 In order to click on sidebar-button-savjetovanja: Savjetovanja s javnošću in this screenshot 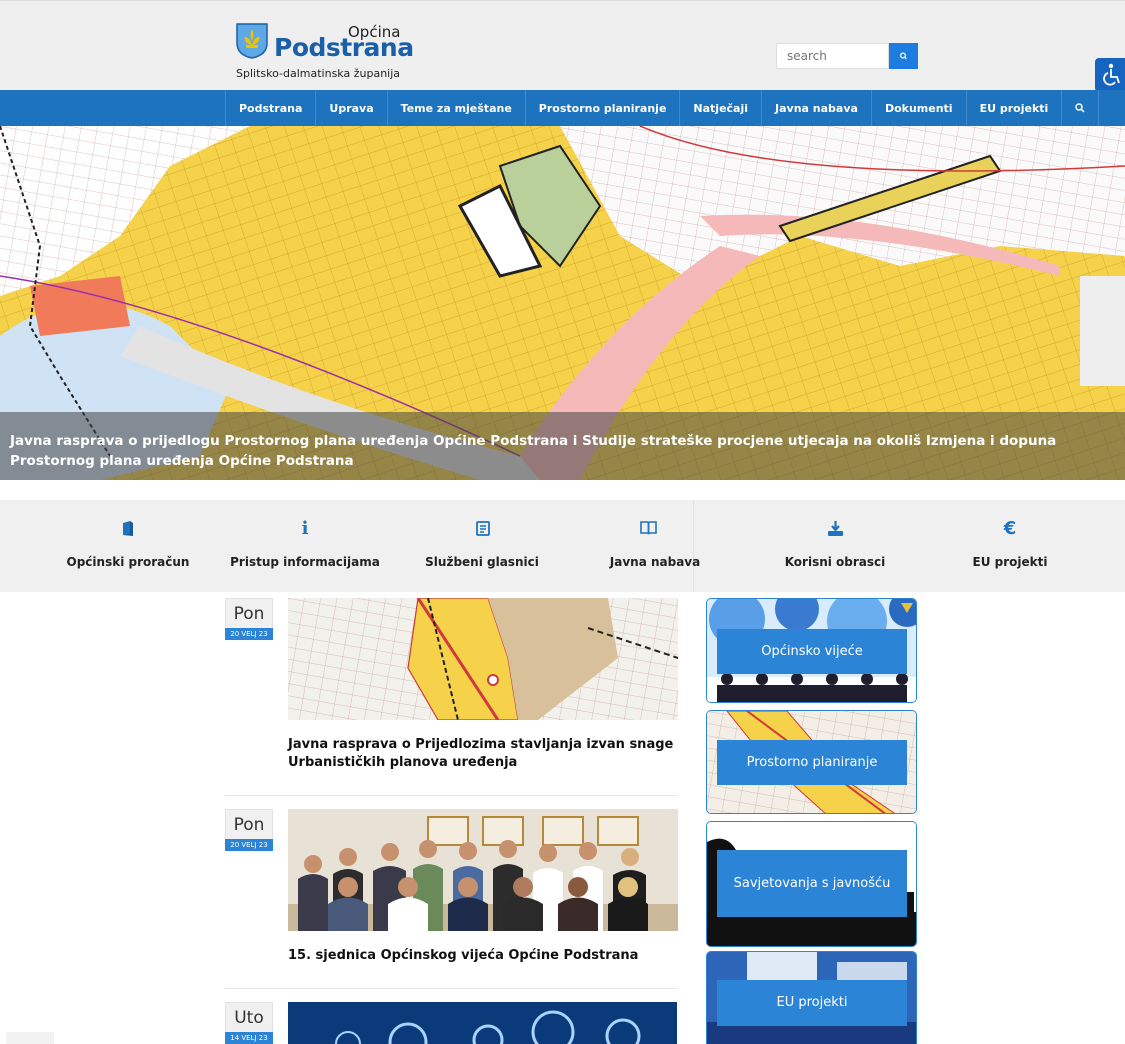, I will do `click(812, 883)`.